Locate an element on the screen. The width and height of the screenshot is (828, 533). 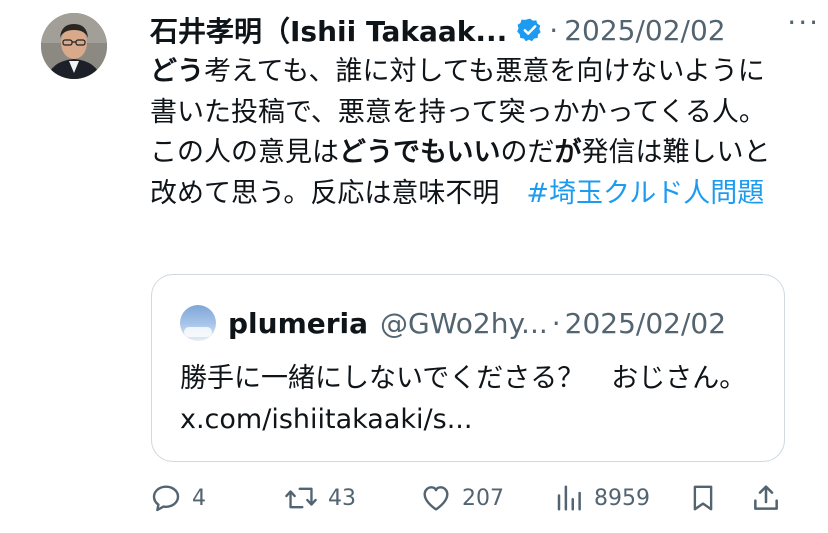
more-icon: ··· is located at coordinates (803, 22).